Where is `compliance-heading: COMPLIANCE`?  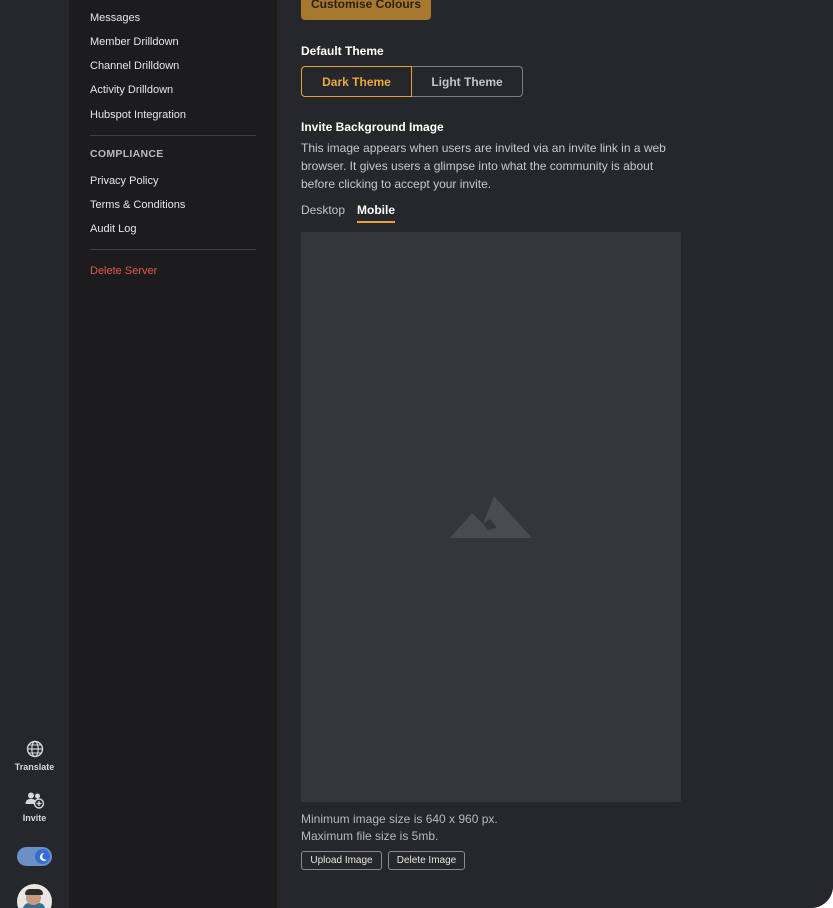
compliance-heading: COMPLIANCE is located at coordinates (127, 154).